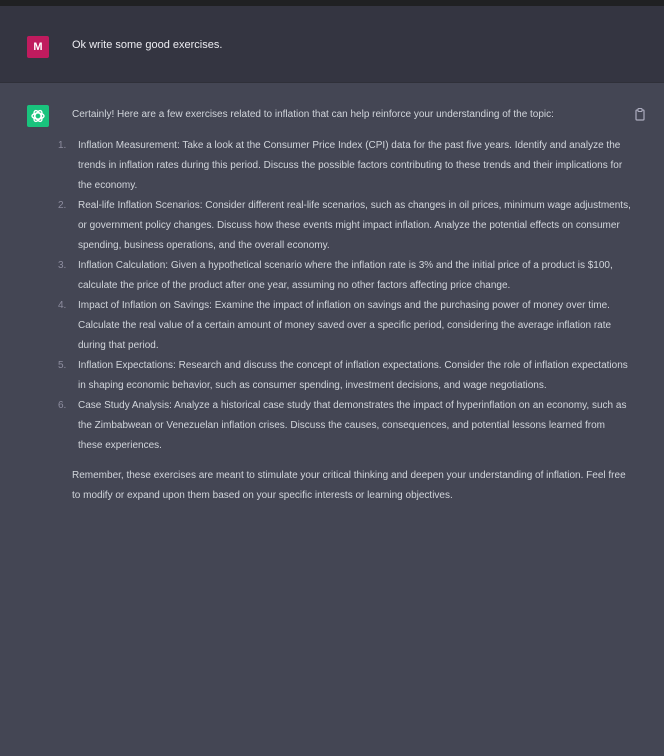 This screenshot has height=756, width=664. Describe the element at coordinates (62, 405) in the screenshot. I see `list-item-number: 6.` at that location.